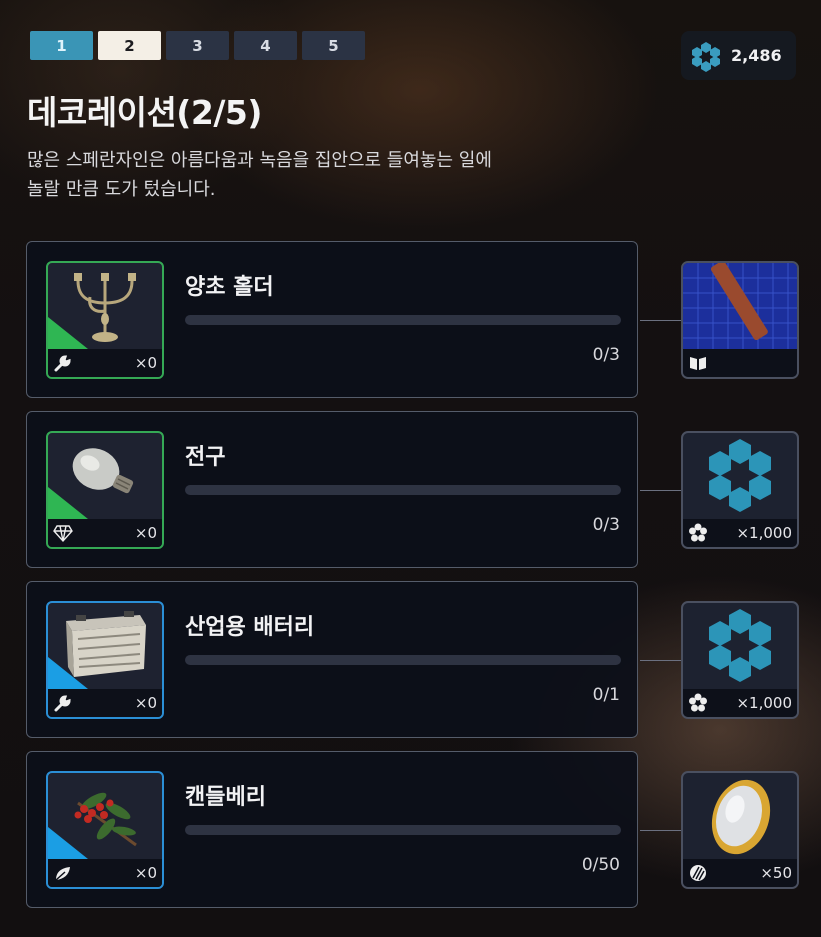 The image size is (821, 937). I want to click on item-card-light-bulb: ×0 전구 0/3, so click(332, 489).